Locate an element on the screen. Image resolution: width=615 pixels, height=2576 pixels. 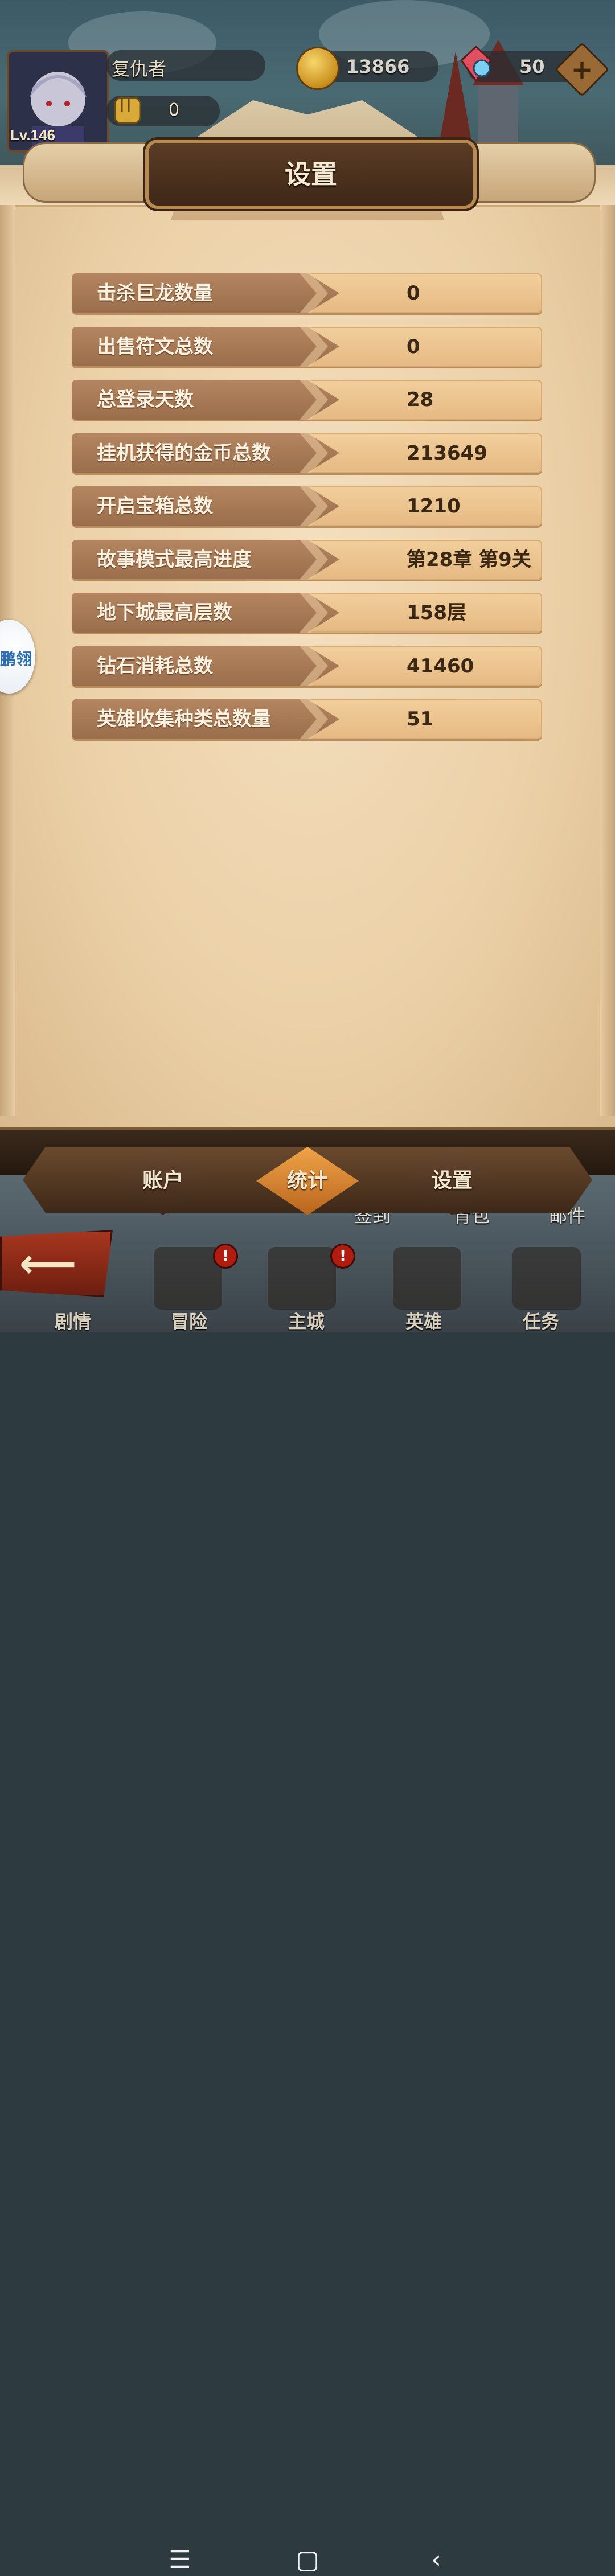
stat-row: 出售符文总数 0 is located at coordinates (307, 346).